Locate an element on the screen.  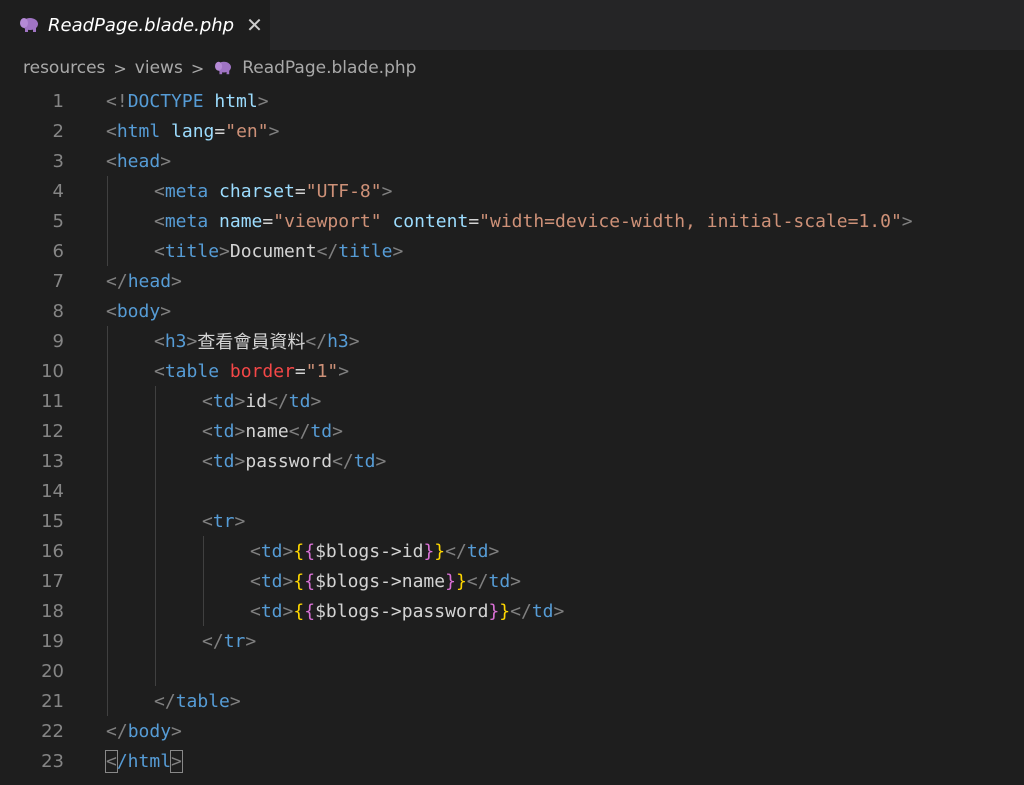
code-line-2: 2 < html lang = "en" > is located at coordinates (512, 131).